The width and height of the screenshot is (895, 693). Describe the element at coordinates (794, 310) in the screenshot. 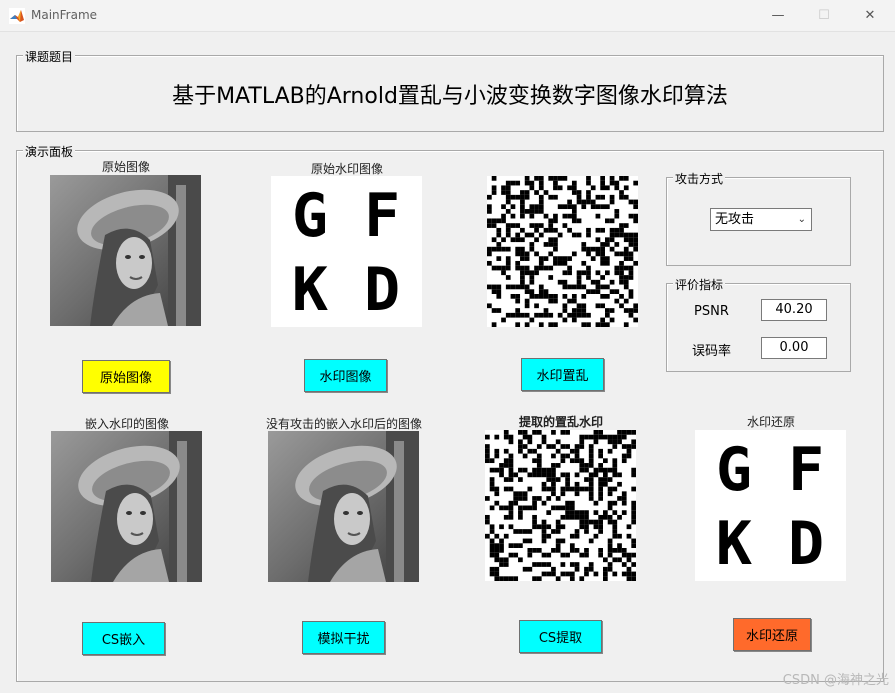

I see `psnr-field: 40.20` at that location.